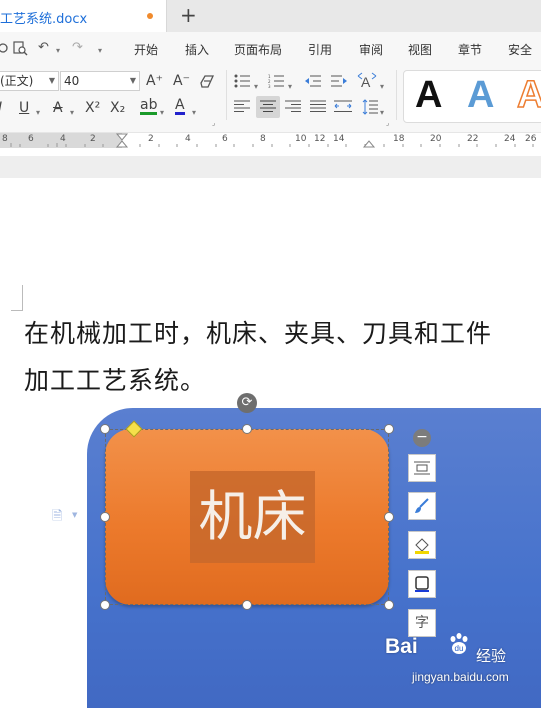  I want to click on paragraph-dialog-launcher-icon: ⌟, so click(387, 123).